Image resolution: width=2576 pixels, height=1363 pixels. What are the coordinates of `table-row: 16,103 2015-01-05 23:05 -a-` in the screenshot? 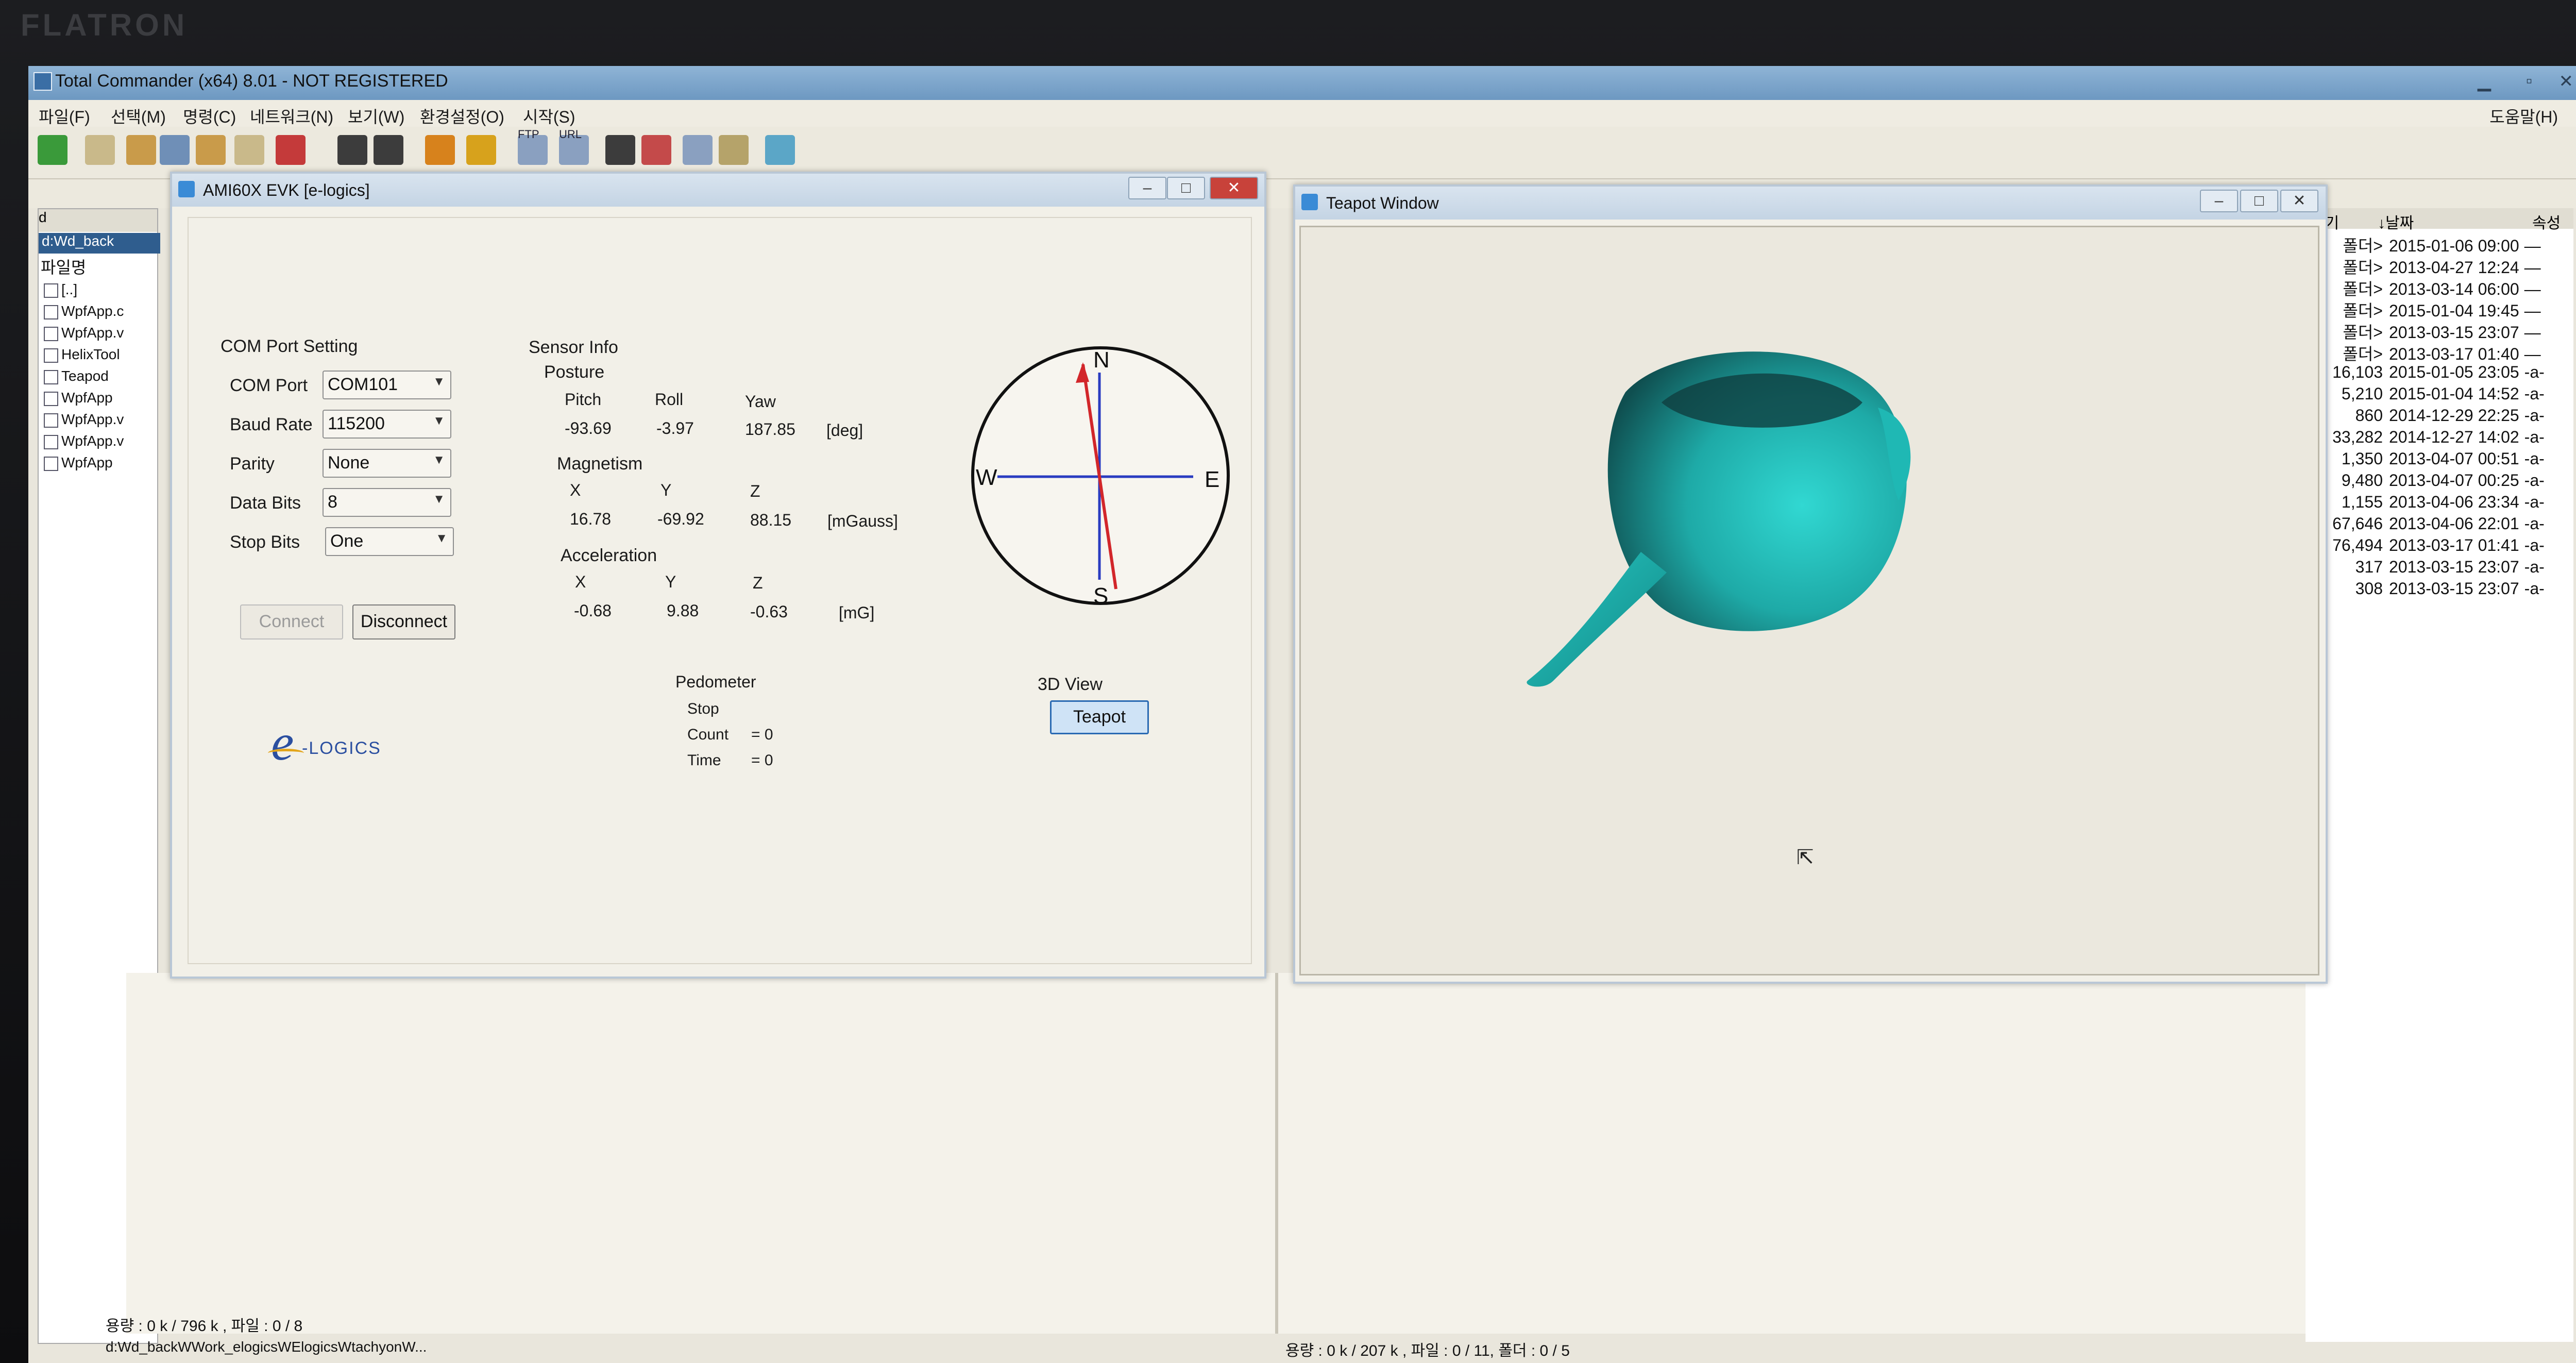 It's located at (2425, 373).